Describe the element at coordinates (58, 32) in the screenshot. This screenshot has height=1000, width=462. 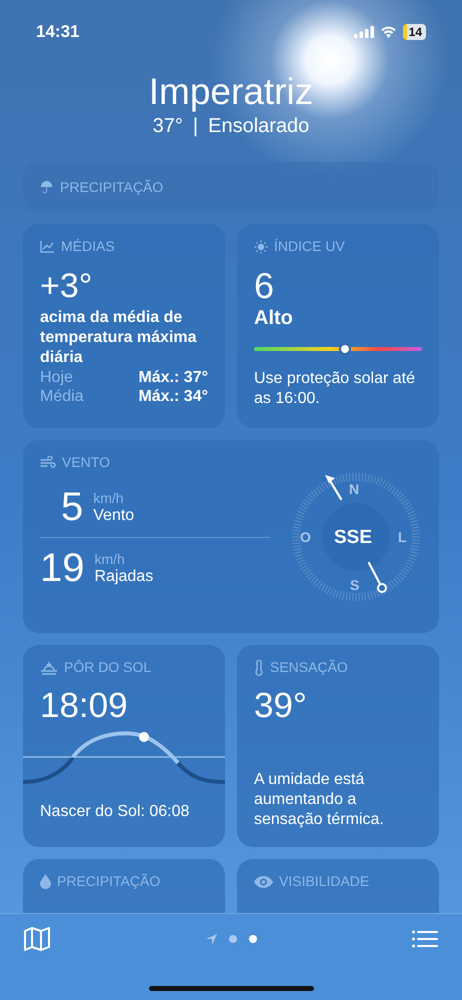
I see `status-time: 14:31` at that location.